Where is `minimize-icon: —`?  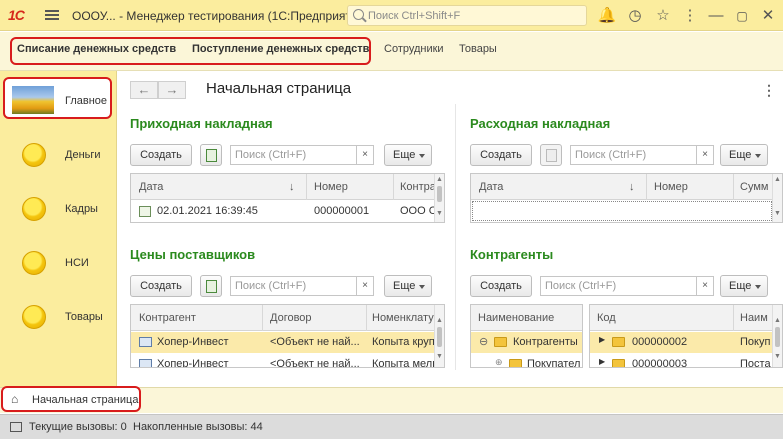 minimize-icon: — is located at coordinates (716, 16).